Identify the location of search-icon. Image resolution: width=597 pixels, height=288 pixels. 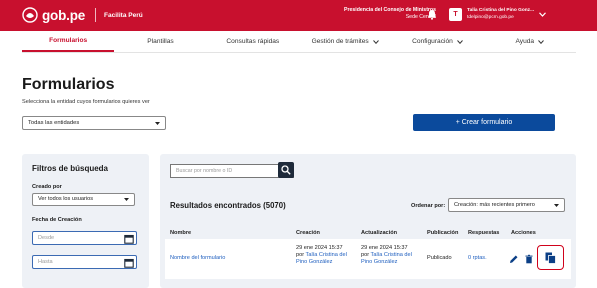
(286, 170).